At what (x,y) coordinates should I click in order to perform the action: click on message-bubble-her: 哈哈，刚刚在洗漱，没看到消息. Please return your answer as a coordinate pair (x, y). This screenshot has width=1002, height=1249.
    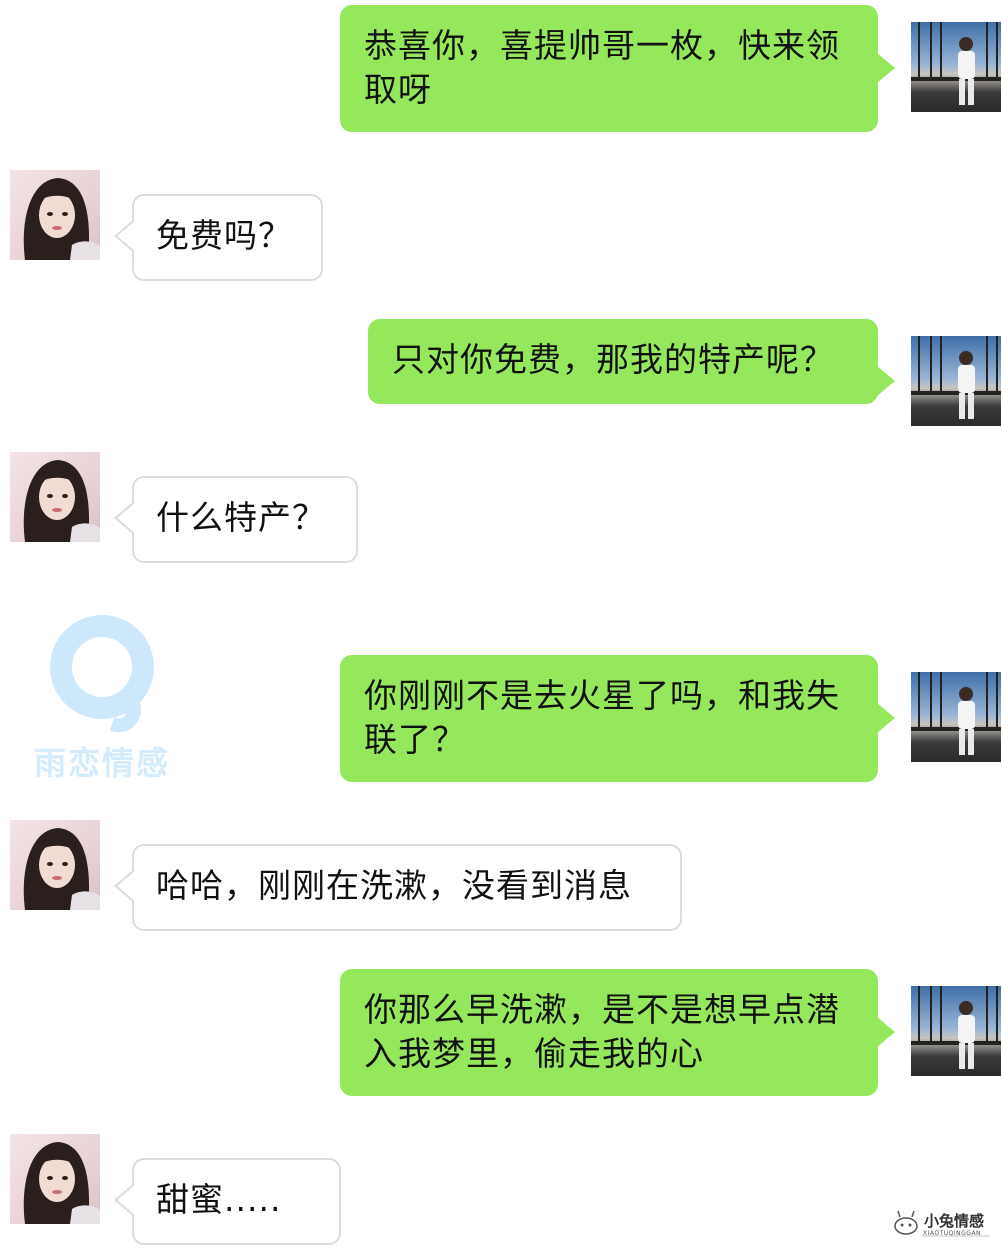
    Looking at the image, I should click on (407, 887).